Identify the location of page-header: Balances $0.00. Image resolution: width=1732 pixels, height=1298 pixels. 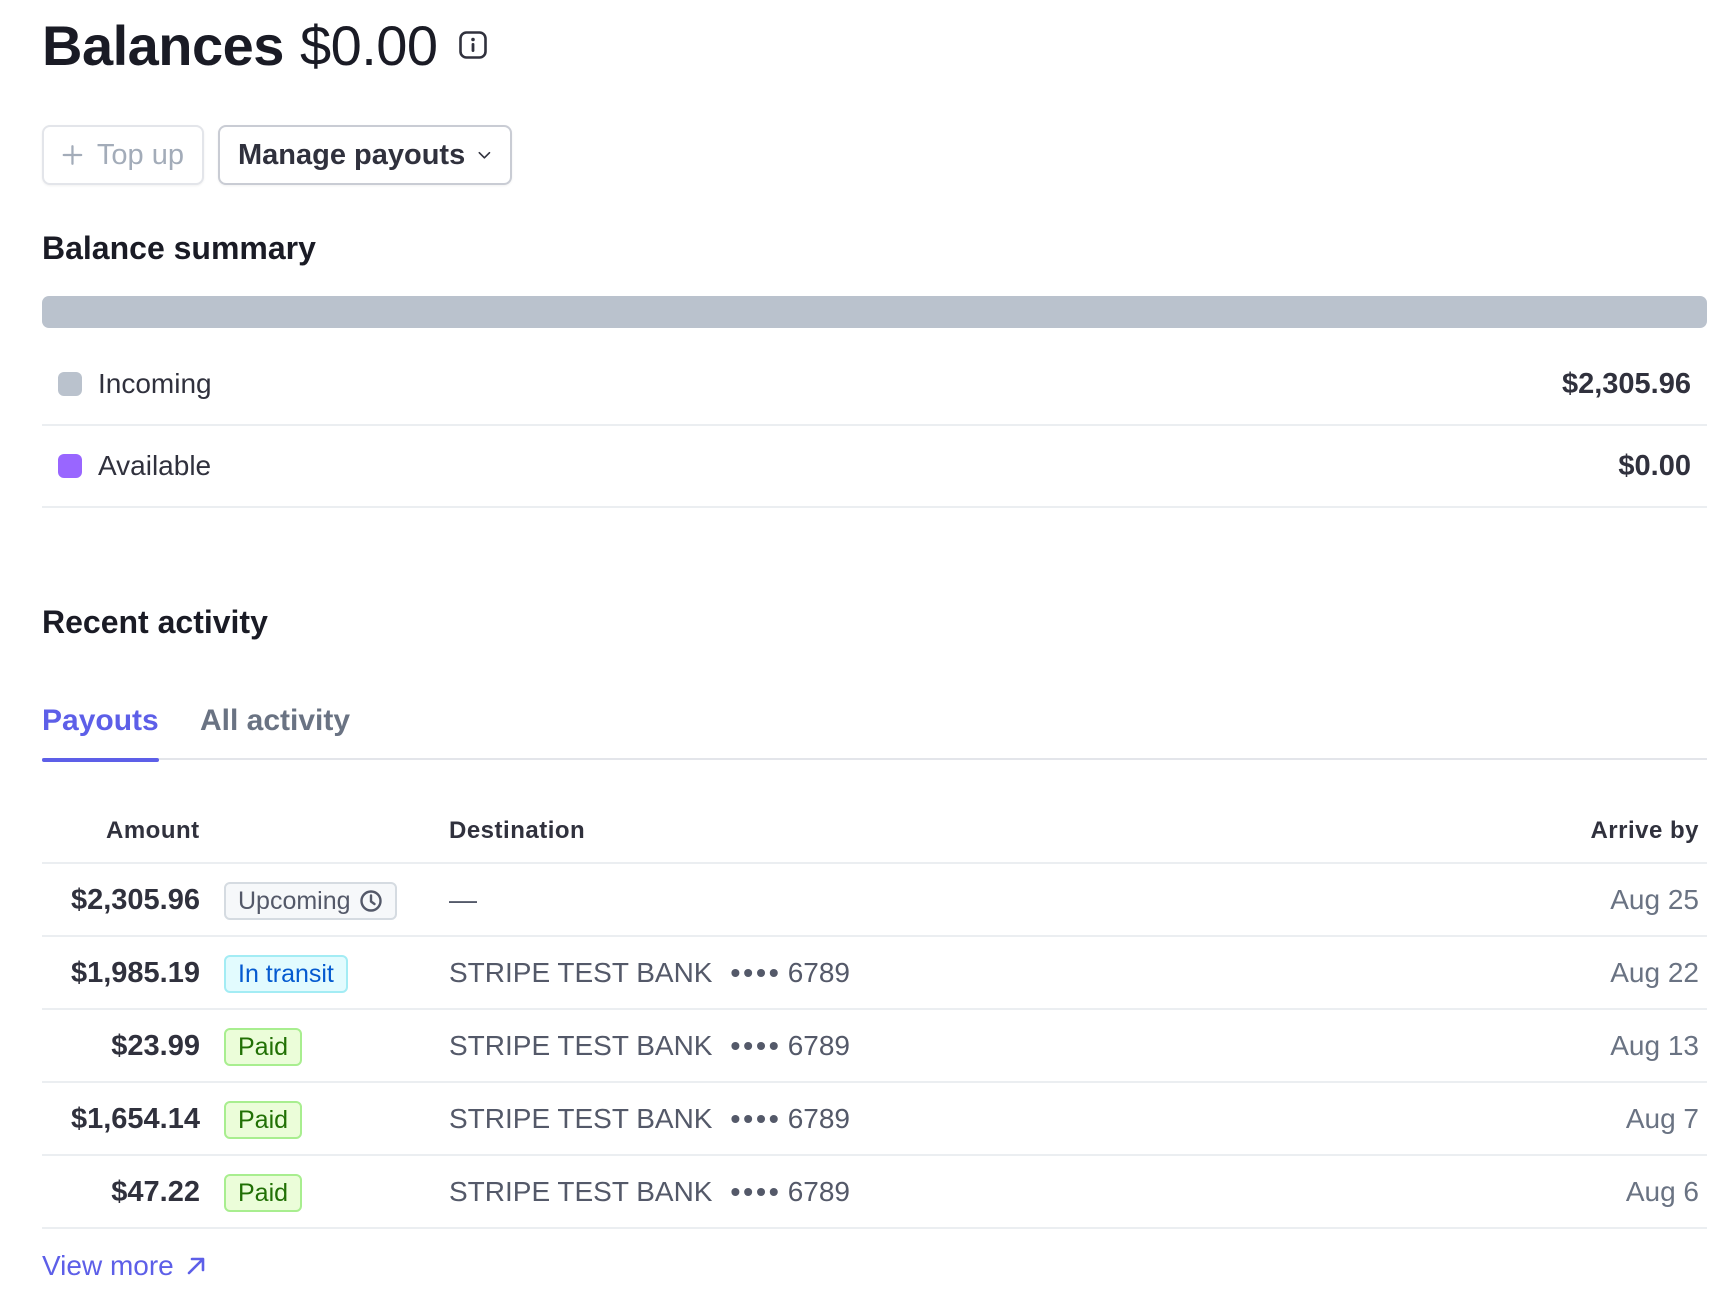
(265, 45).